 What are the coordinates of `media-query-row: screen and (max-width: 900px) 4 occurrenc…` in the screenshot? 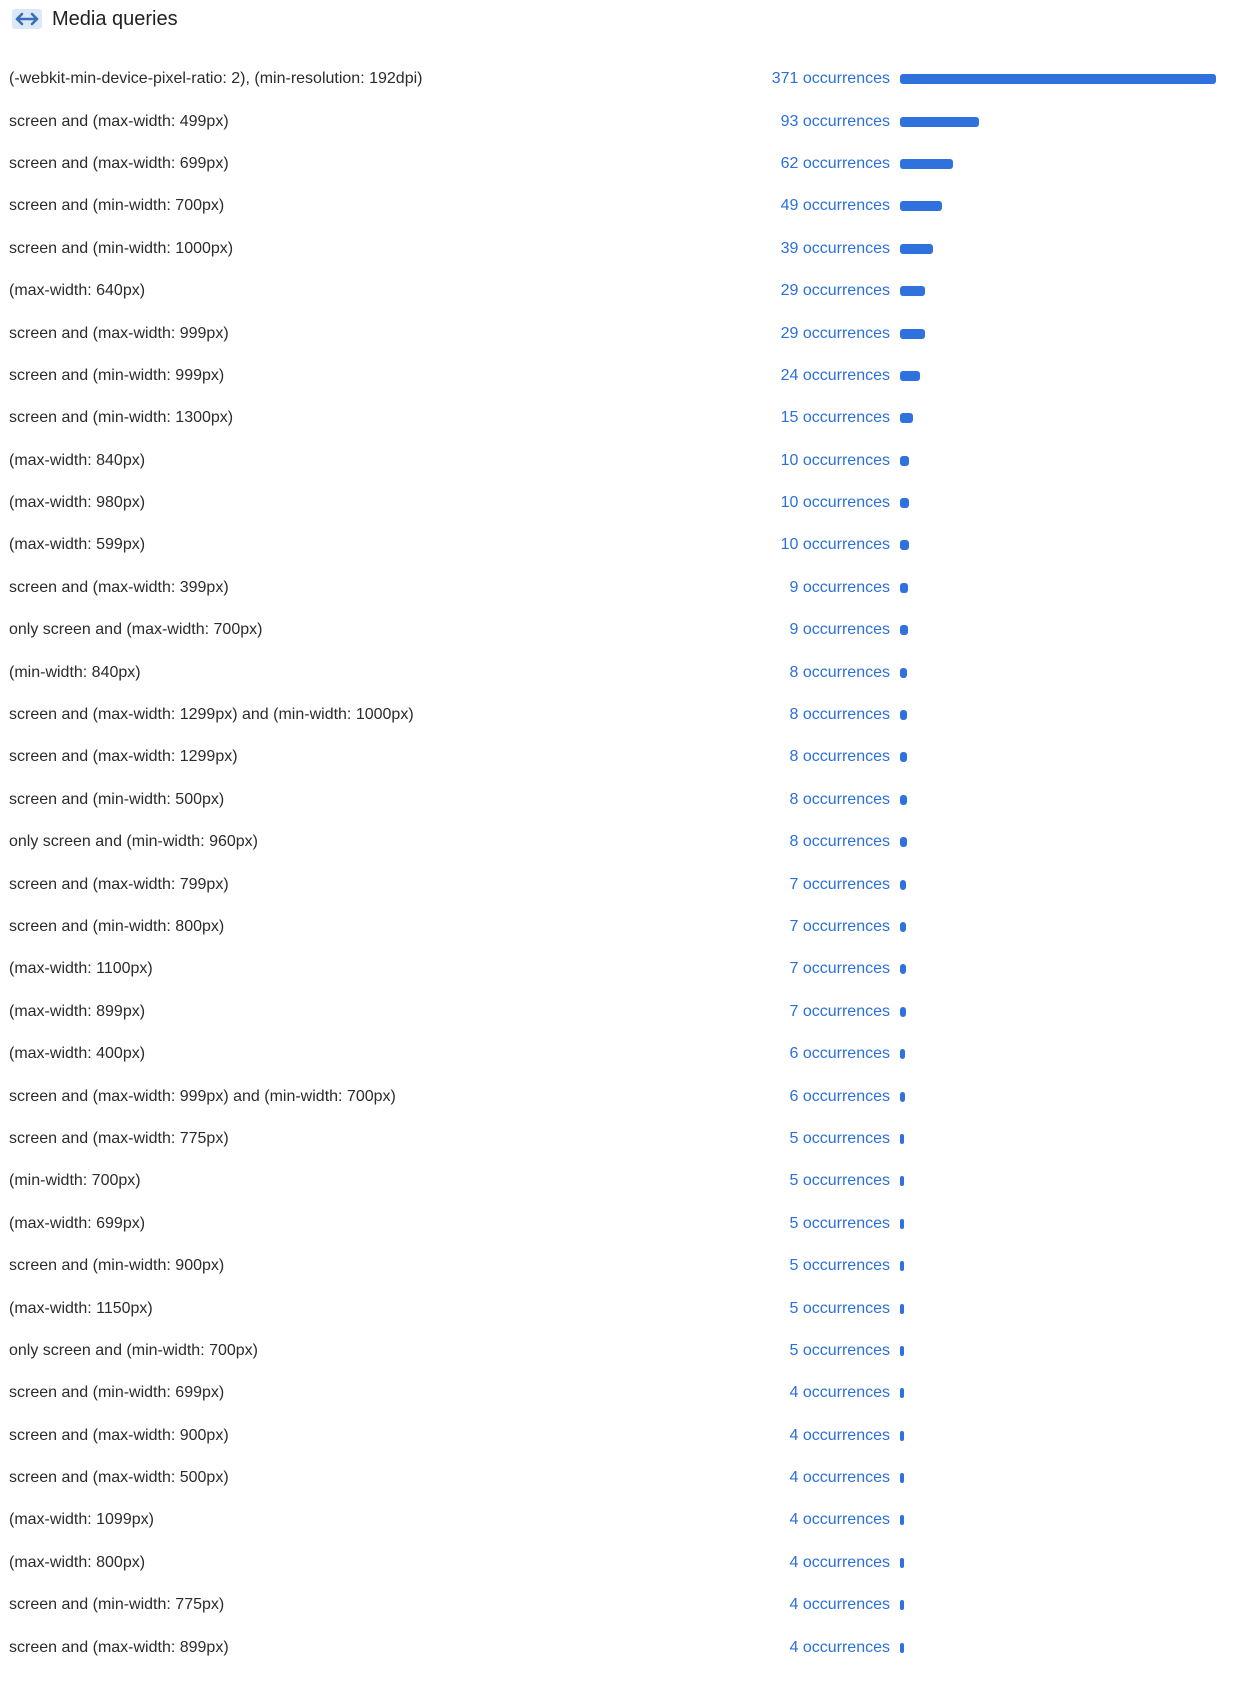 It's located at (618, 1436).